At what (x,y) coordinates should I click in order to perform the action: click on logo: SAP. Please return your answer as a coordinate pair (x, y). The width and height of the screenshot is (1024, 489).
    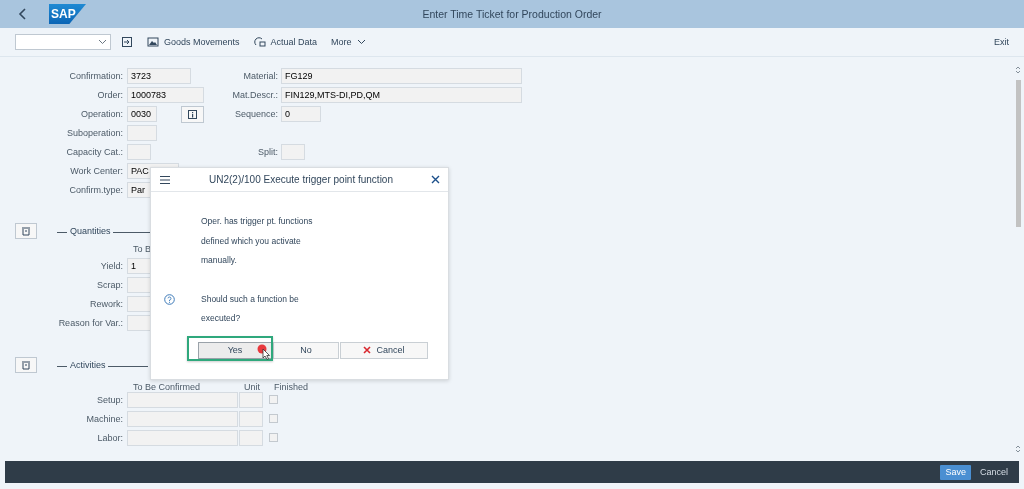
    Looking at the image, I should click on (67, 14).